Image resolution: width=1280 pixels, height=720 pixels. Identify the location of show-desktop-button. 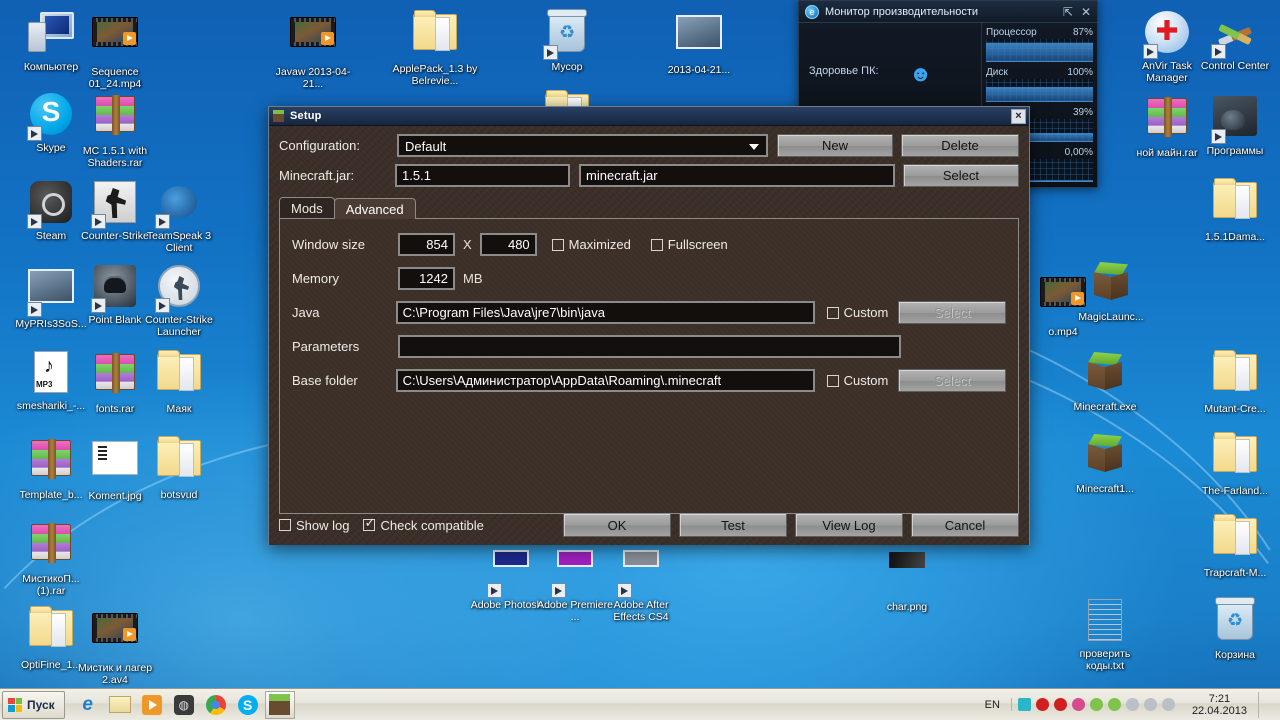
(1266, 704).